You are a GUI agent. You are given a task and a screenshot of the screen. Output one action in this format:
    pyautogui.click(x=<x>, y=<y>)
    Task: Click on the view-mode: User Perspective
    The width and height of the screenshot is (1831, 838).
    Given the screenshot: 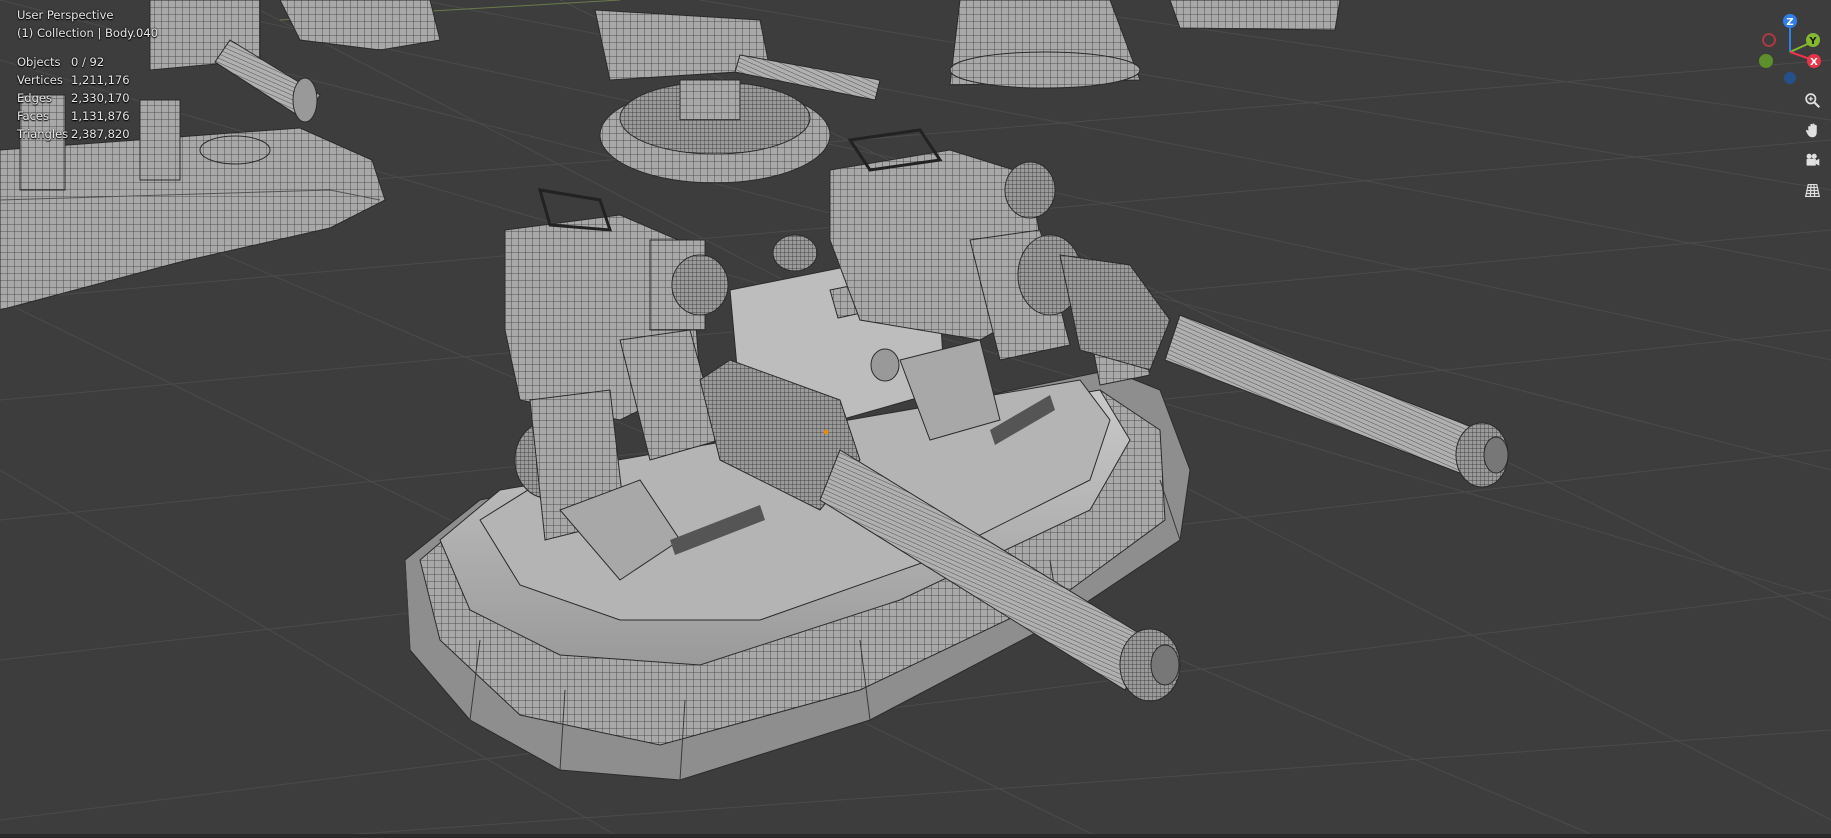 What is the action you would take?
    pyautogui.click(x=65, y=15)
    